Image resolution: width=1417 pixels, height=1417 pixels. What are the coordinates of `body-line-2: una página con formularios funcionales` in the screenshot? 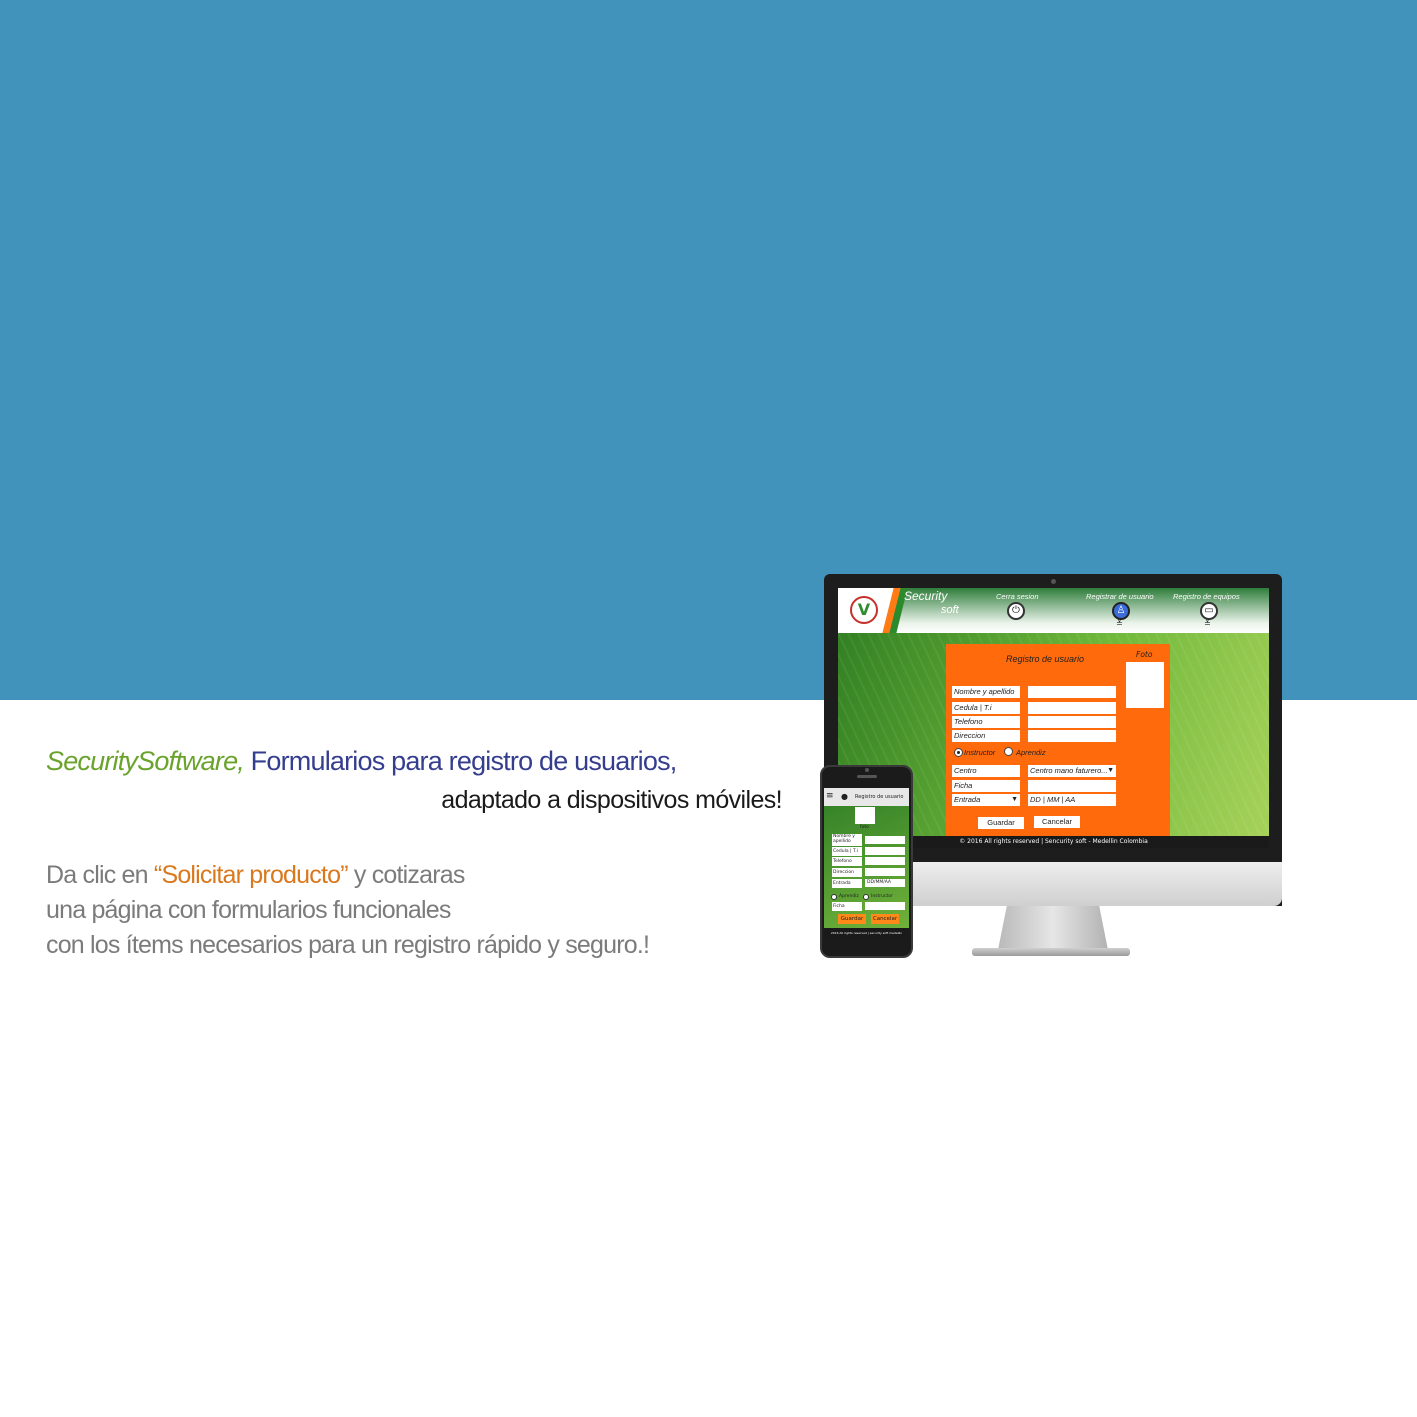 It's located at (248, 910).